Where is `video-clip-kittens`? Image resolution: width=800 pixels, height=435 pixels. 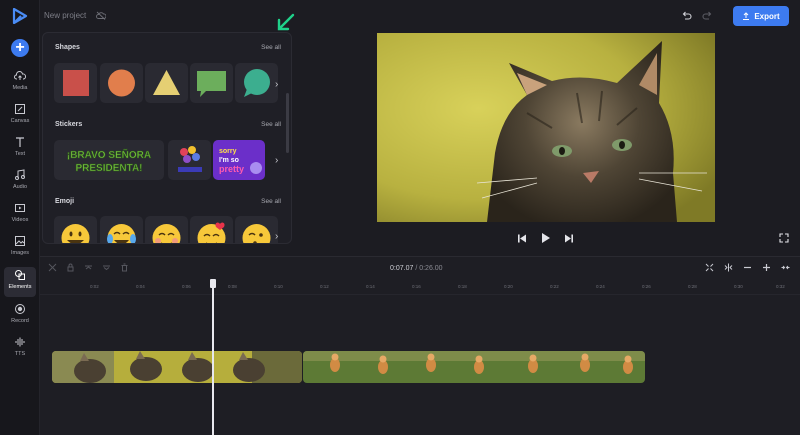
video-clip-kittens is located at coordinates (474, 367).